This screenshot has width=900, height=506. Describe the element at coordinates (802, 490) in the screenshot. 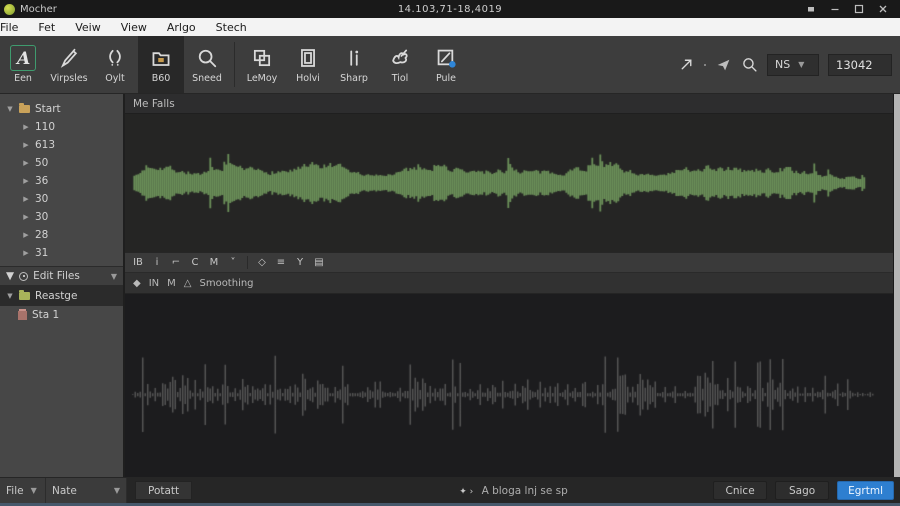

I see `save-button: Sago` at that location.